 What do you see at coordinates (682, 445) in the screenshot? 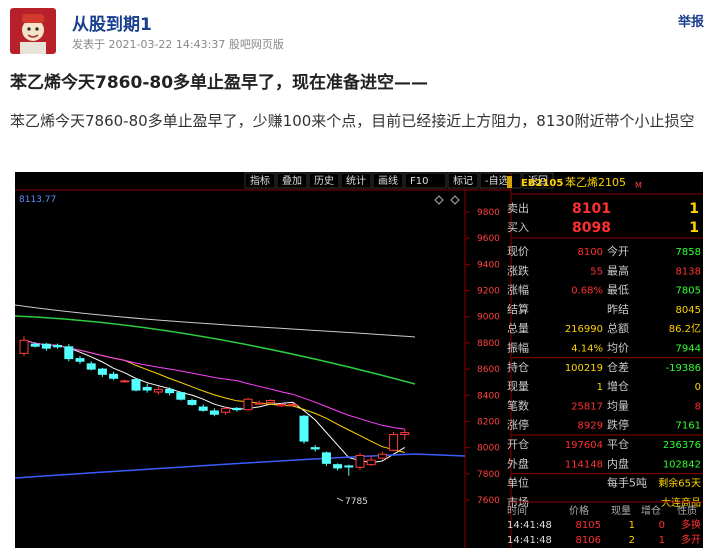
I see `quote-value: 236376` at bounding box center [682, 445].